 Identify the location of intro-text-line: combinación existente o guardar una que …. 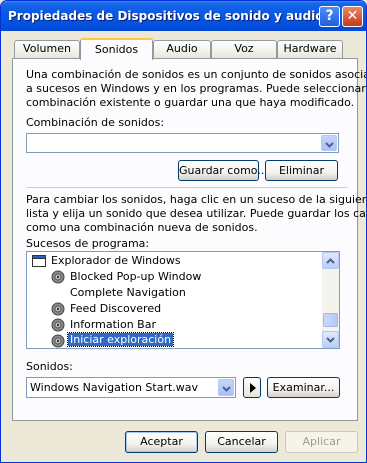
(190, 102).